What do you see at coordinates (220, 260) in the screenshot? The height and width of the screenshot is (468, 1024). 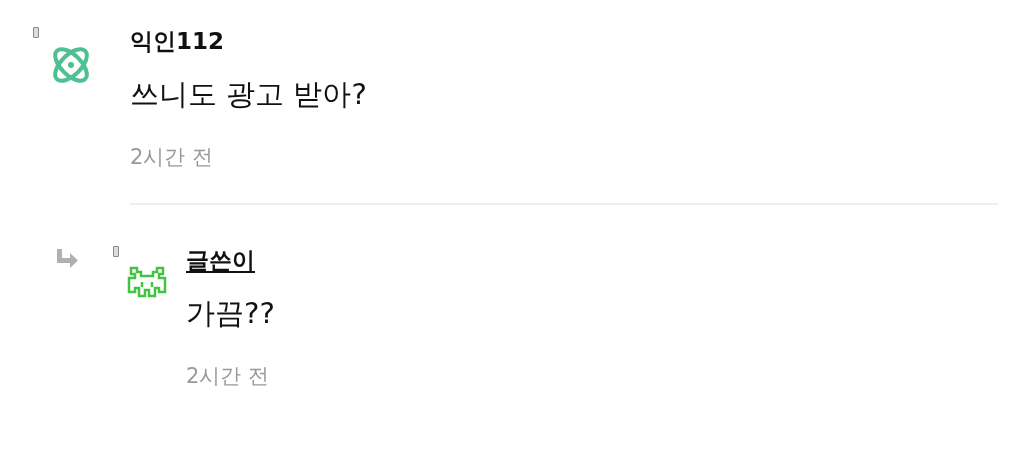 I see `author-name: 글쓴이` at bounding box center [220, 260].